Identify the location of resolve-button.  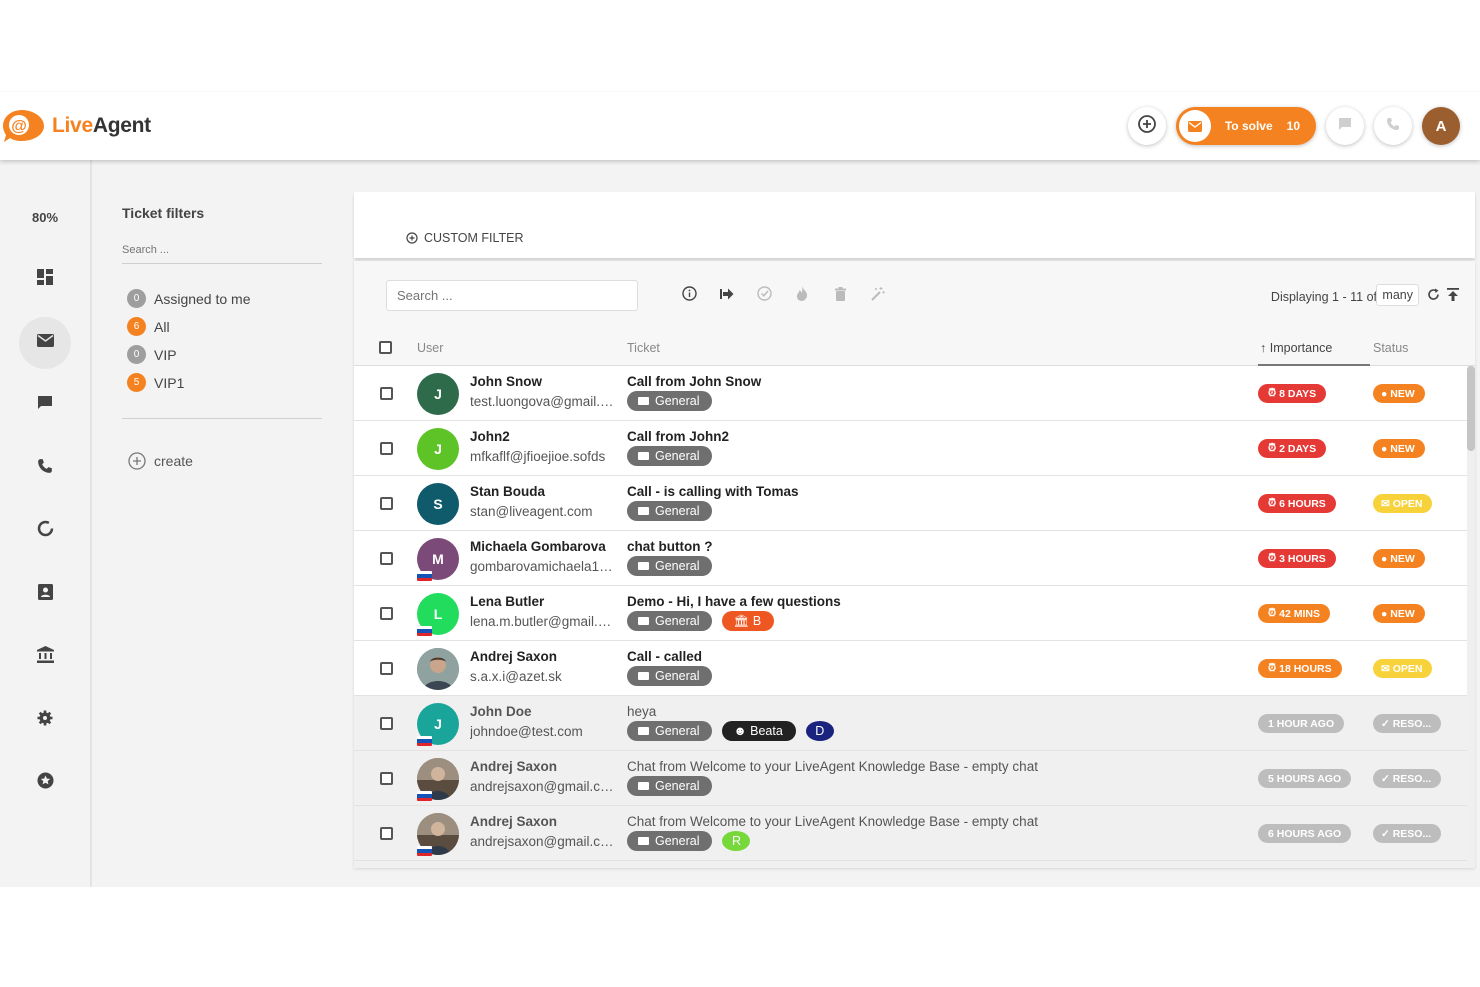
(764, 295).